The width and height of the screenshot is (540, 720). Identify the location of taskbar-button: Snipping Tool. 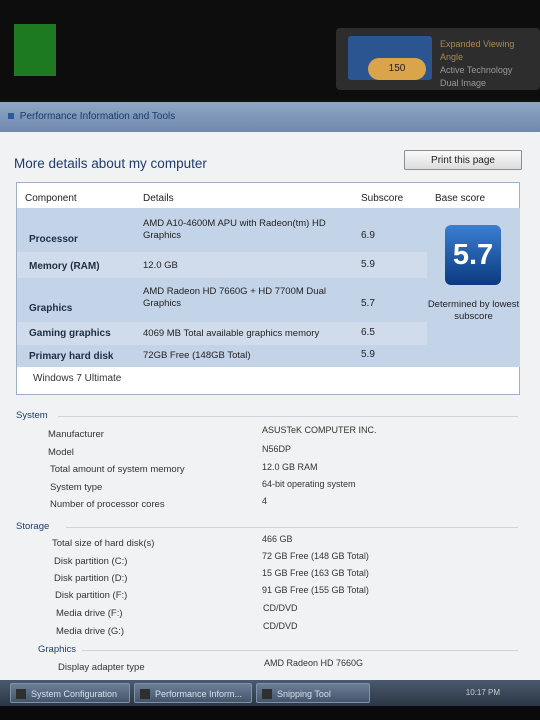
(313, 693).